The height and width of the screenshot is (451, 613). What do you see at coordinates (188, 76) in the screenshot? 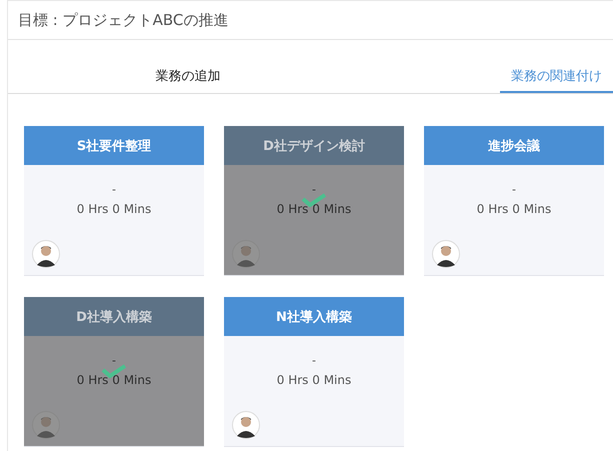
I see `tab: 業務の追加` at bounding box center [188, 76].